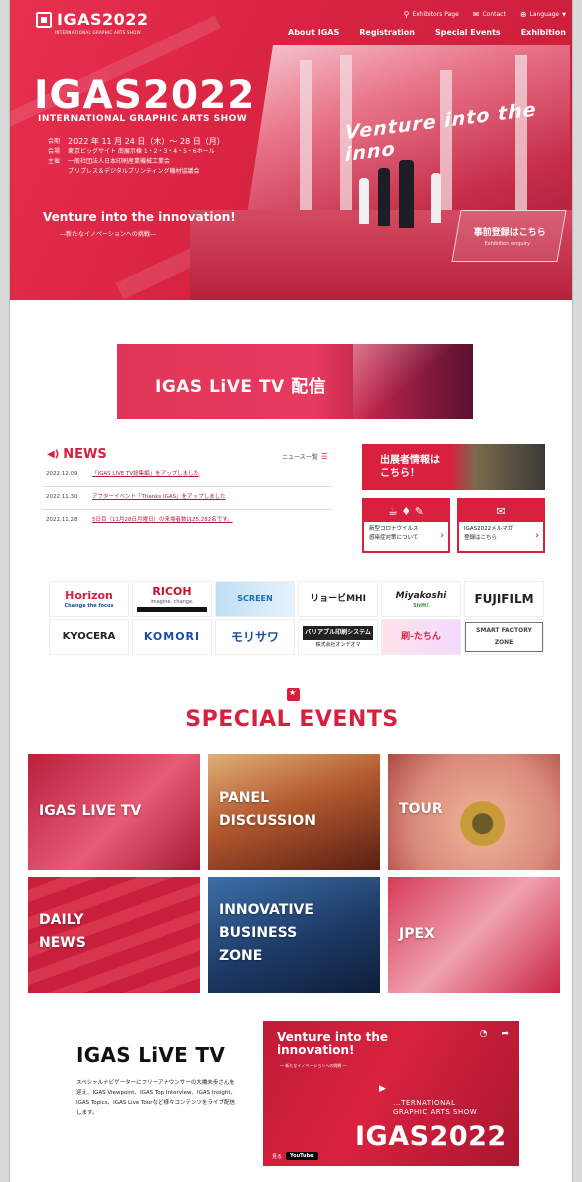 The image size is (582, 1182). I want to click on exhibitor-info-card: 出展者情報は こちら！, so click(453, 467).